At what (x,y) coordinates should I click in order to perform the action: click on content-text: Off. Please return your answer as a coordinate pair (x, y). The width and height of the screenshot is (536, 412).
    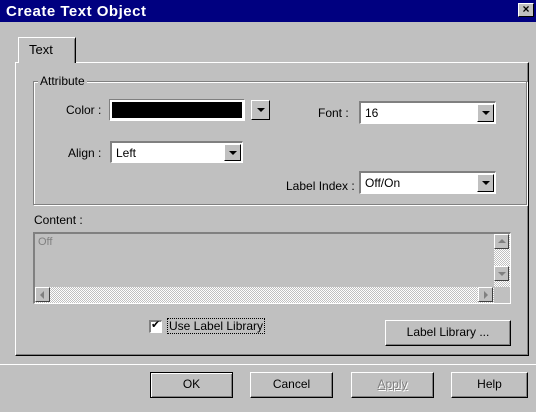
    Looking at the image, I should click on (45, 242).